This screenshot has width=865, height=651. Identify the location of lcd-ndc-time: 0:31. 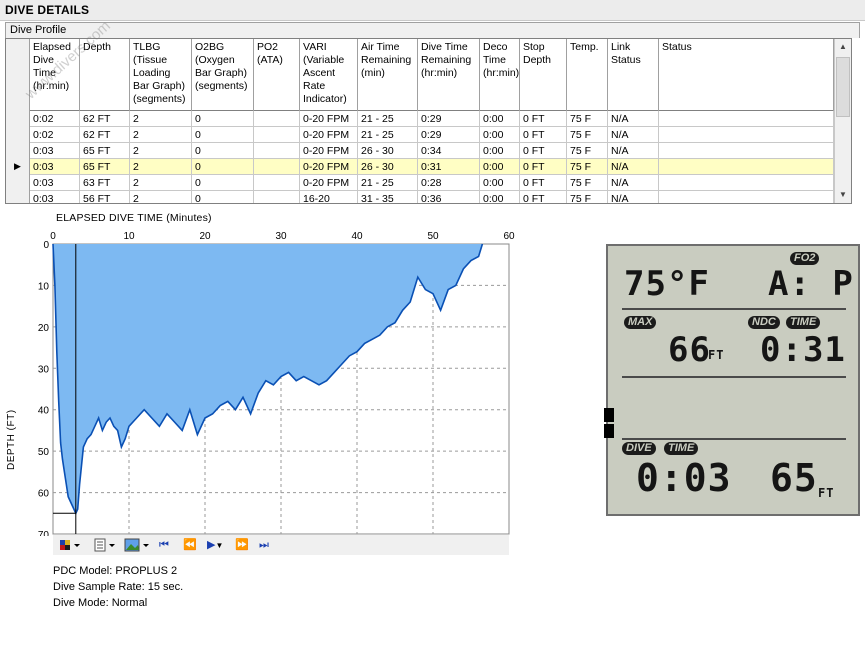
(803, 350).